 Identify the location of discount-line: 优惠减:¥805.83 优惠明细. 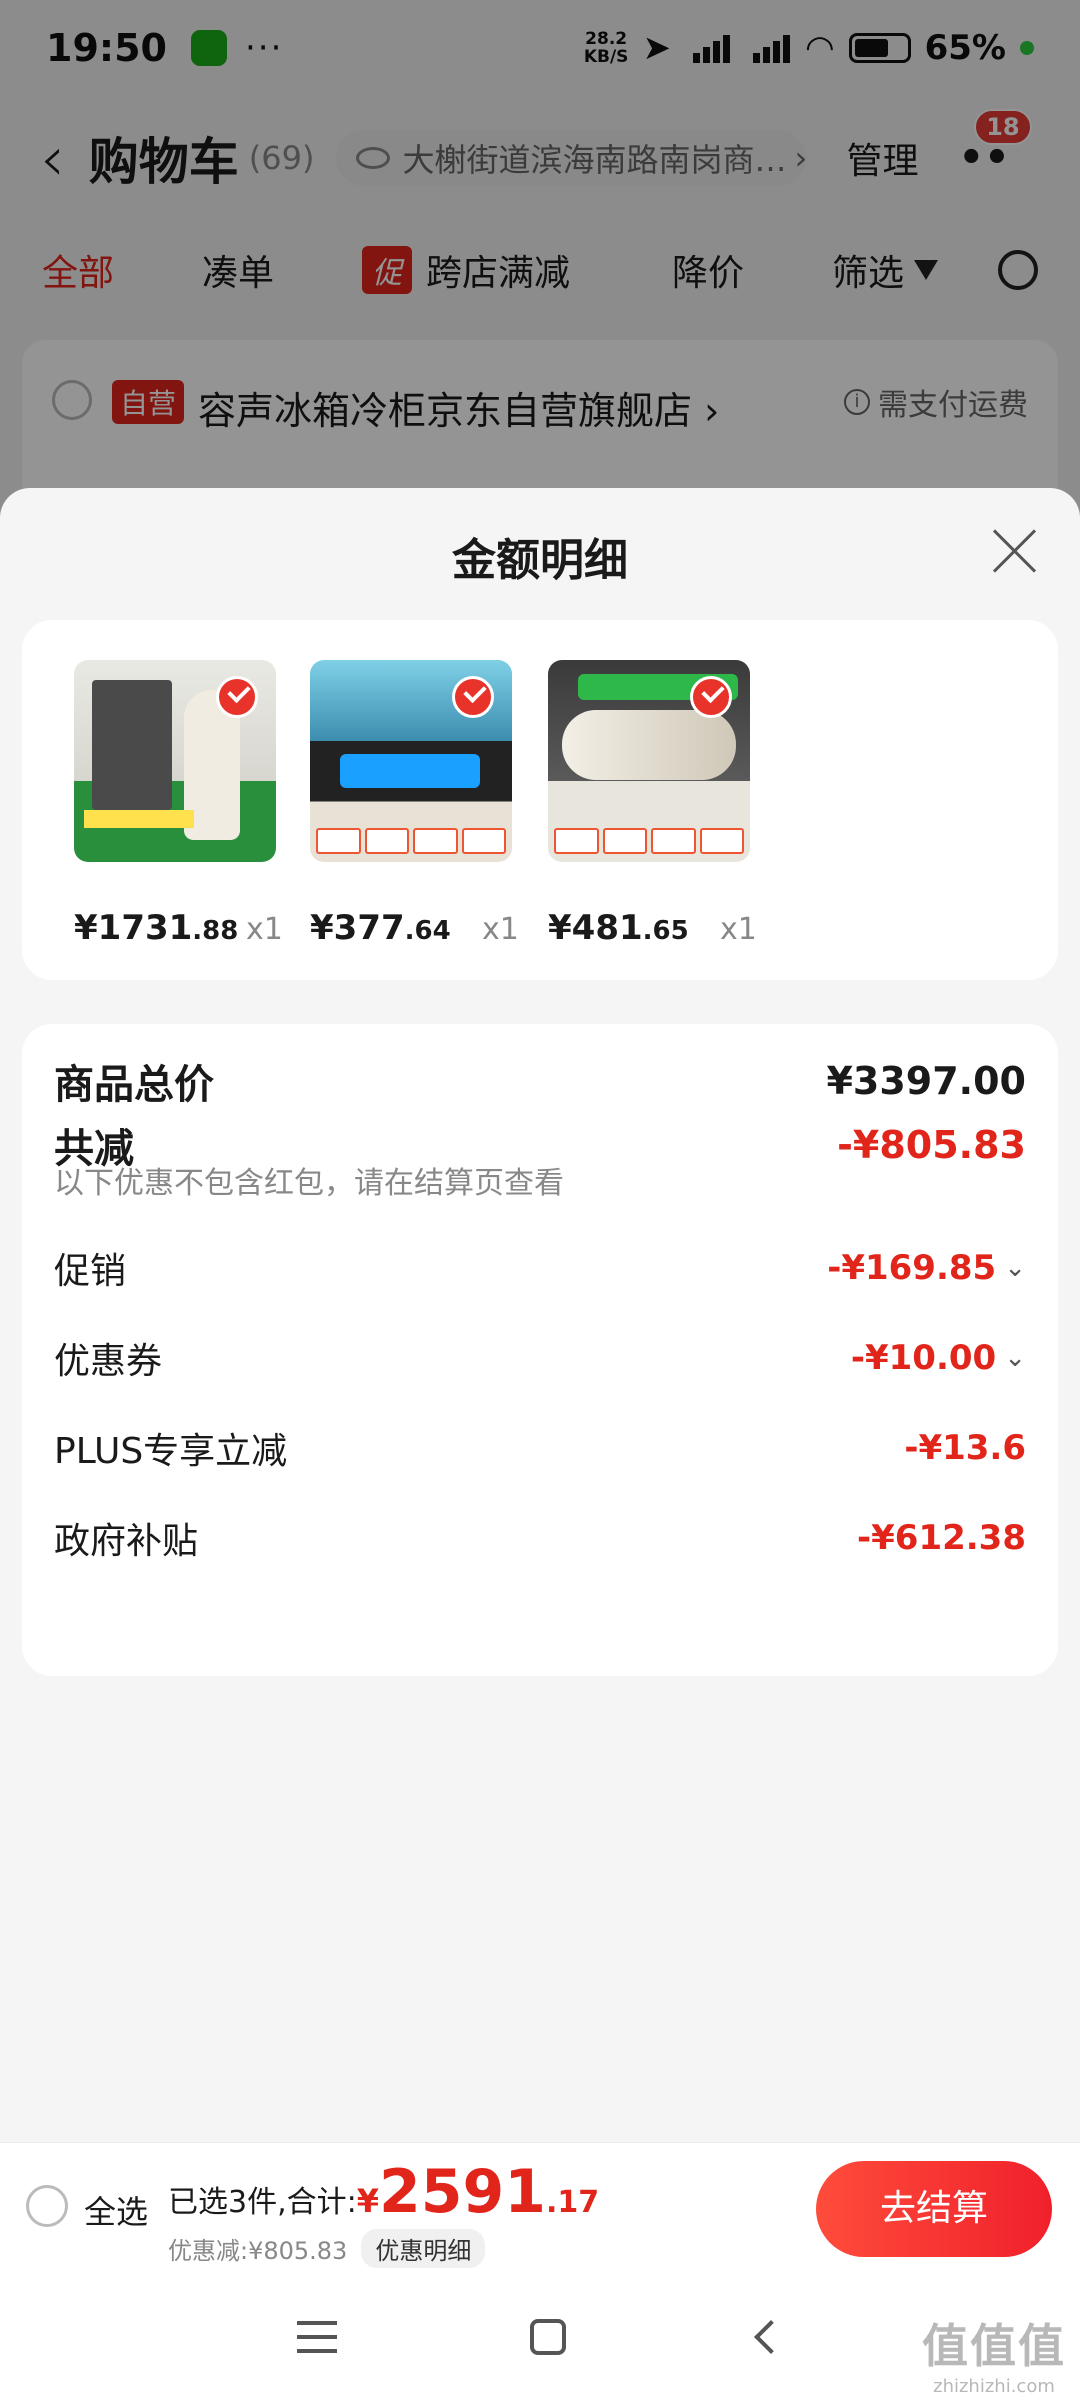
(327, 2248).